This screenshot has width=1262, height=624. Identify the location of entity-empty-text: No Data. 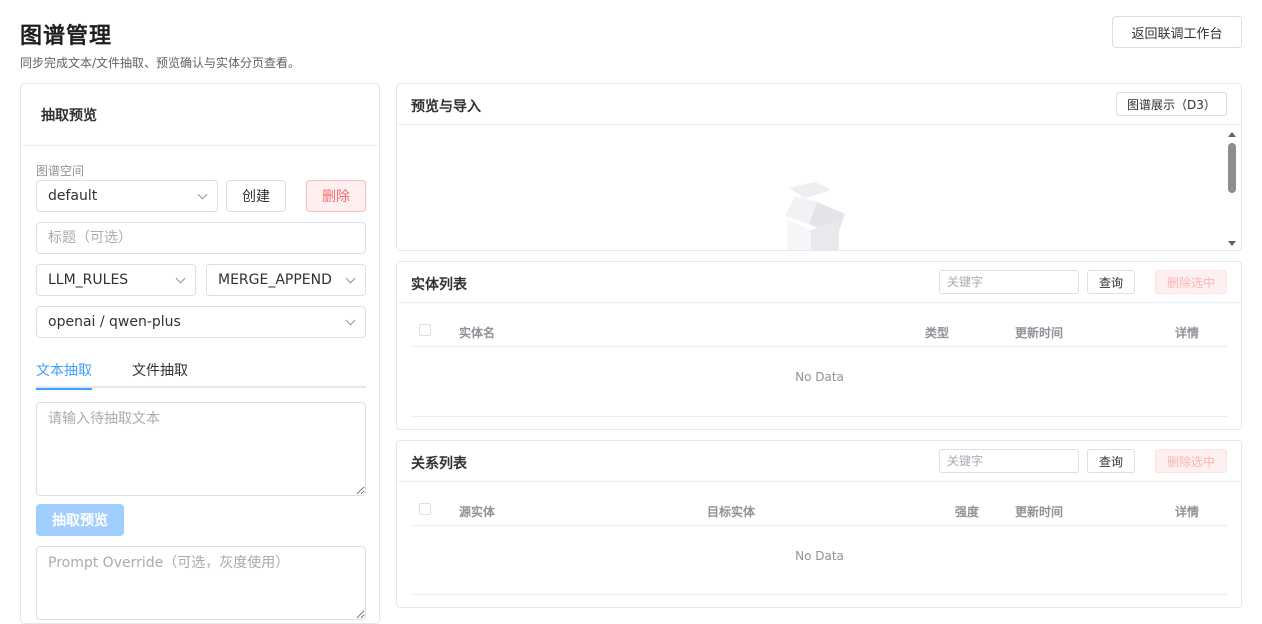
(819, 377).